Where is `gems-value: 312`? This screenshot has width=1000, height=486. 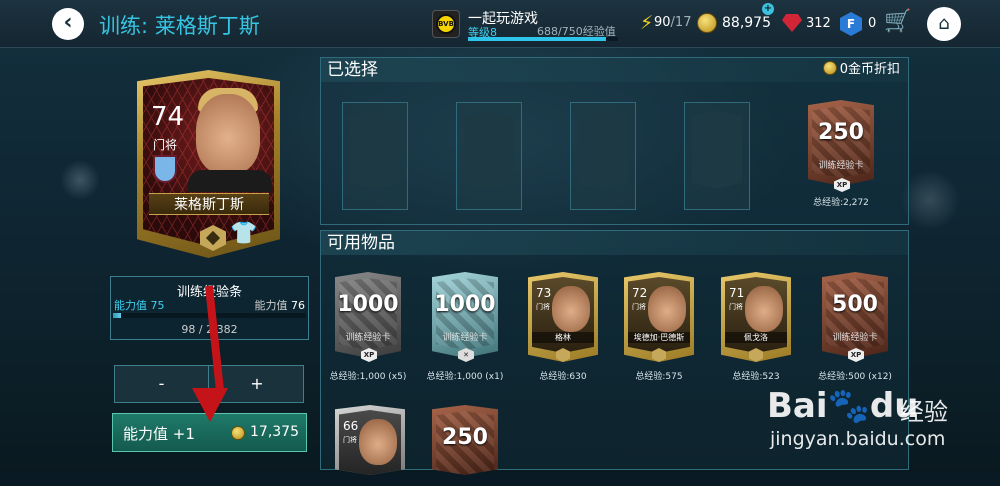 gems-value: 312 is located at coordinates (818, 23).